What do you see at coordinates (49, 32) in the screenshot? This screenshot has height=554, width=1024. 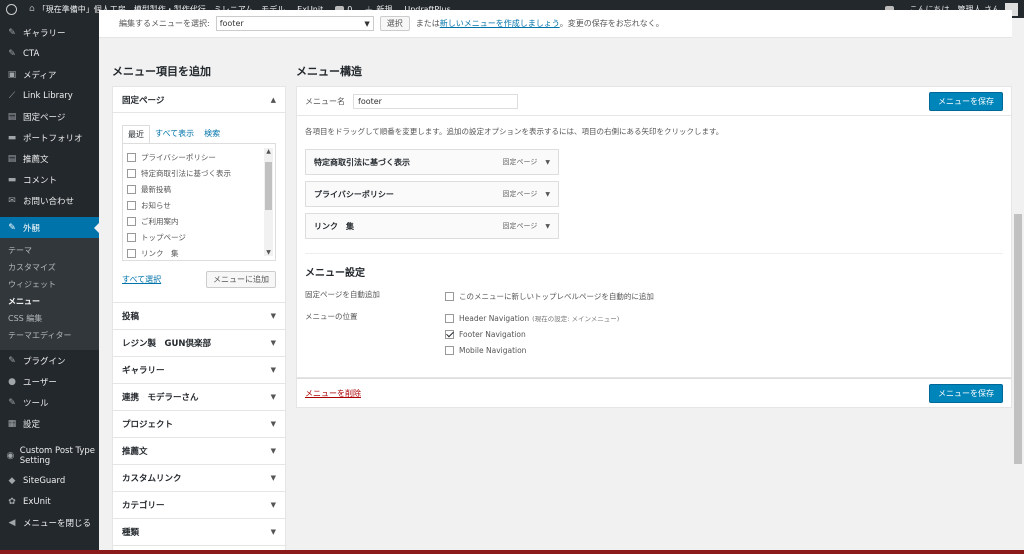 I see `sidebar-item: ✎ ギャラリー` at bounding box center [49, 32].